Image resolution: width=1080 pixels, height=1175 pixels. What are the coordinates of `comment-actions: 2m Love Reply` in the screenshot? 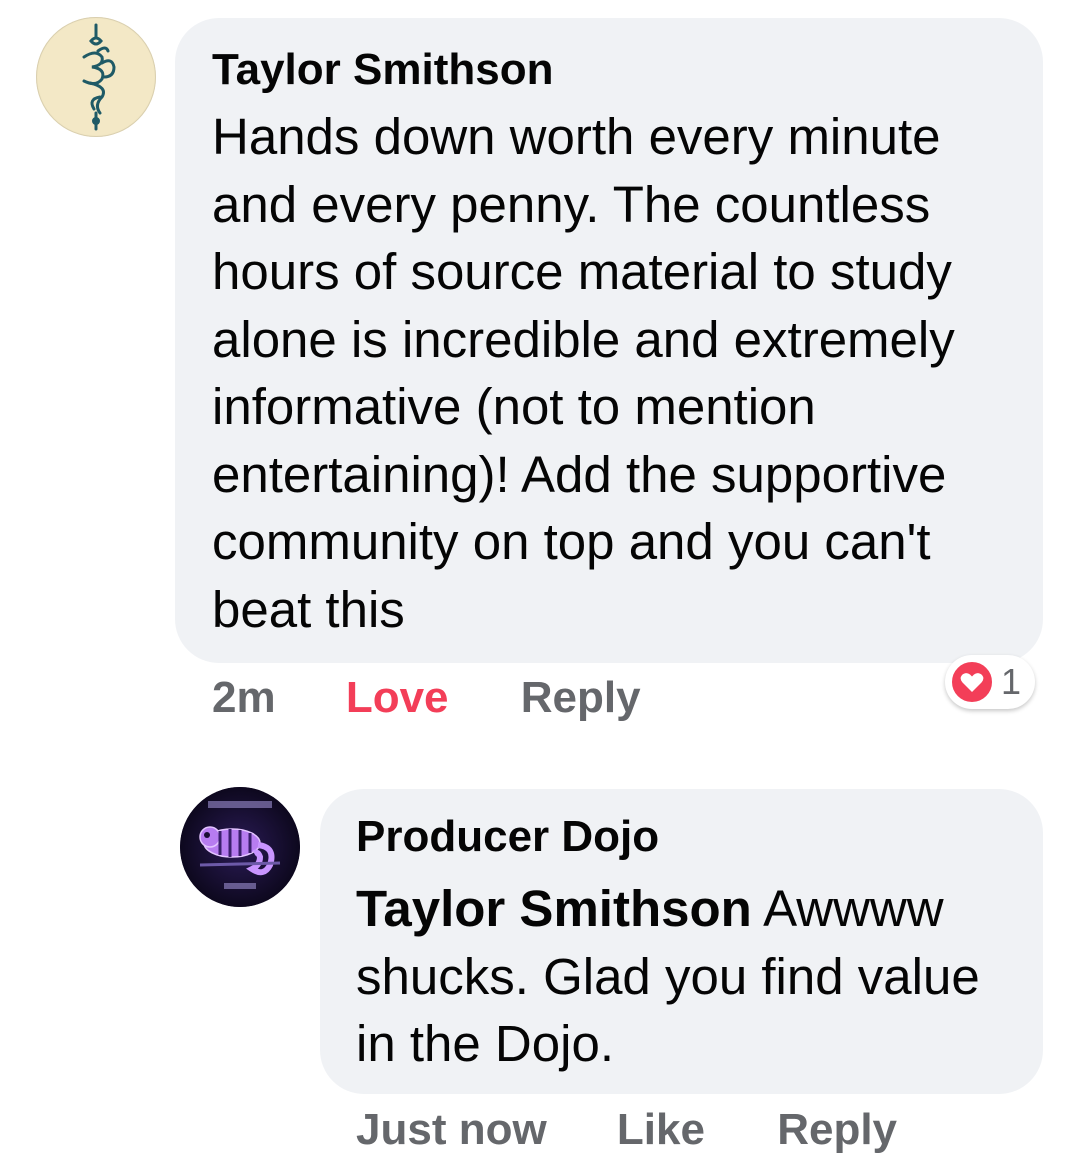 It's located at (426, 698).